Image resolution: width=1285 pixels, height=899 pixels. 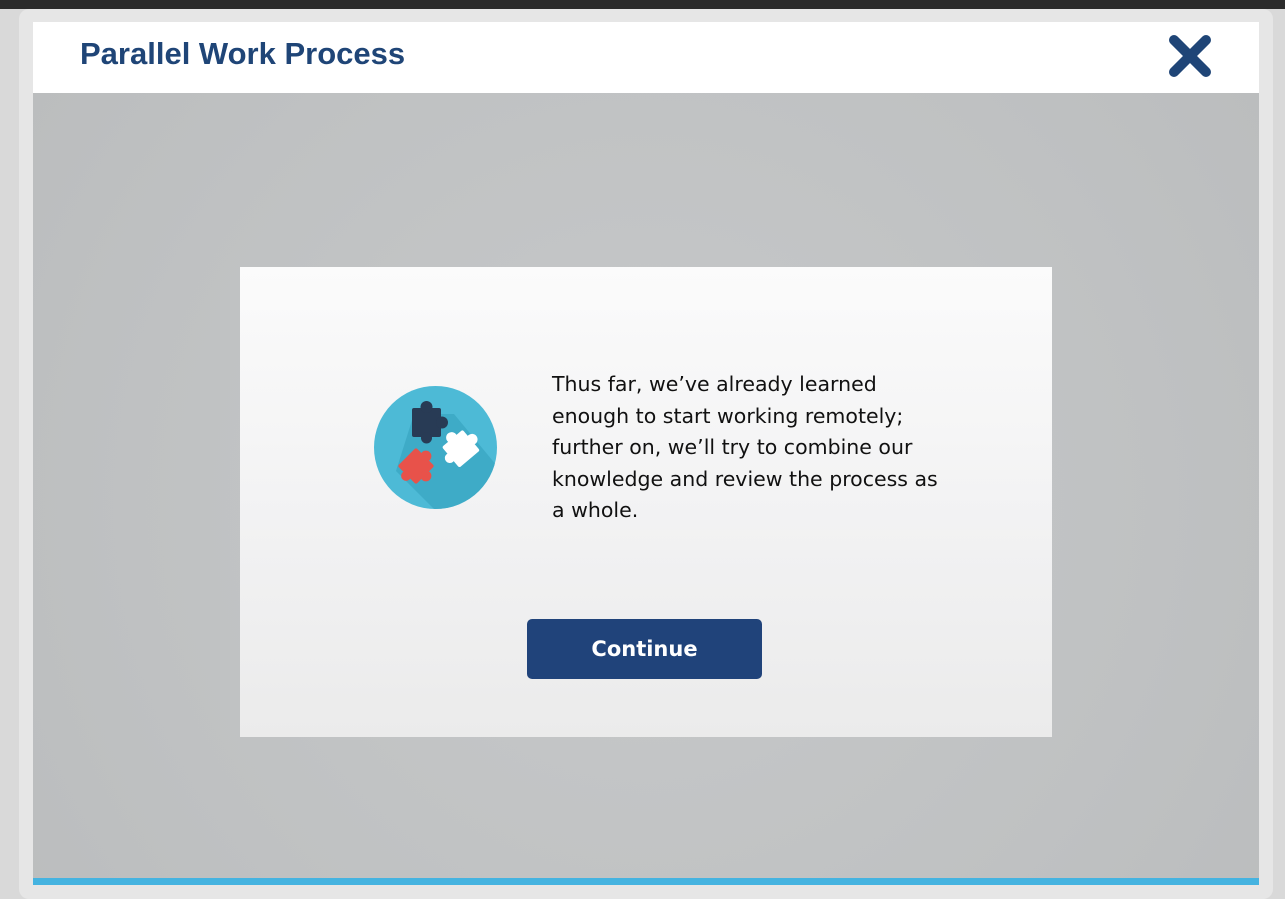 What do you see at coordinates (435, 447) in the screenshot?
I see `puzzle-pieces-icon` at bounding box center [435, 447].